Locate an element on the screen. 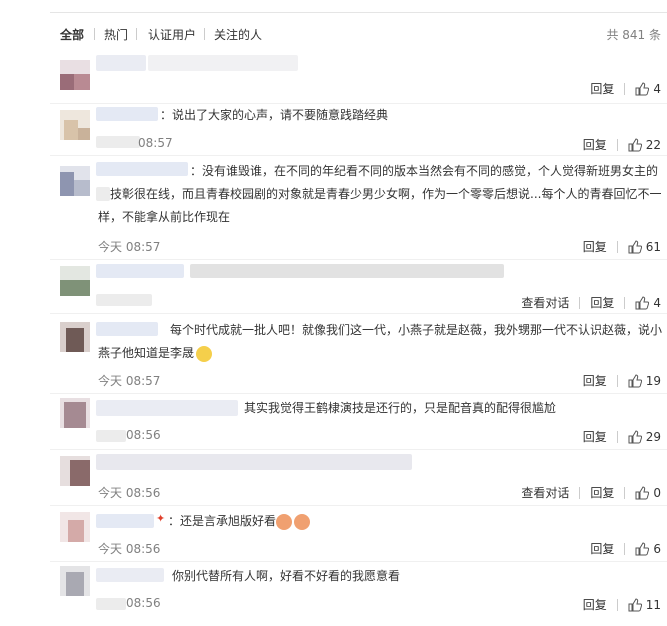 The image size is (667, 626). comment-time: 08:56 is located at coordinates (143, 603).